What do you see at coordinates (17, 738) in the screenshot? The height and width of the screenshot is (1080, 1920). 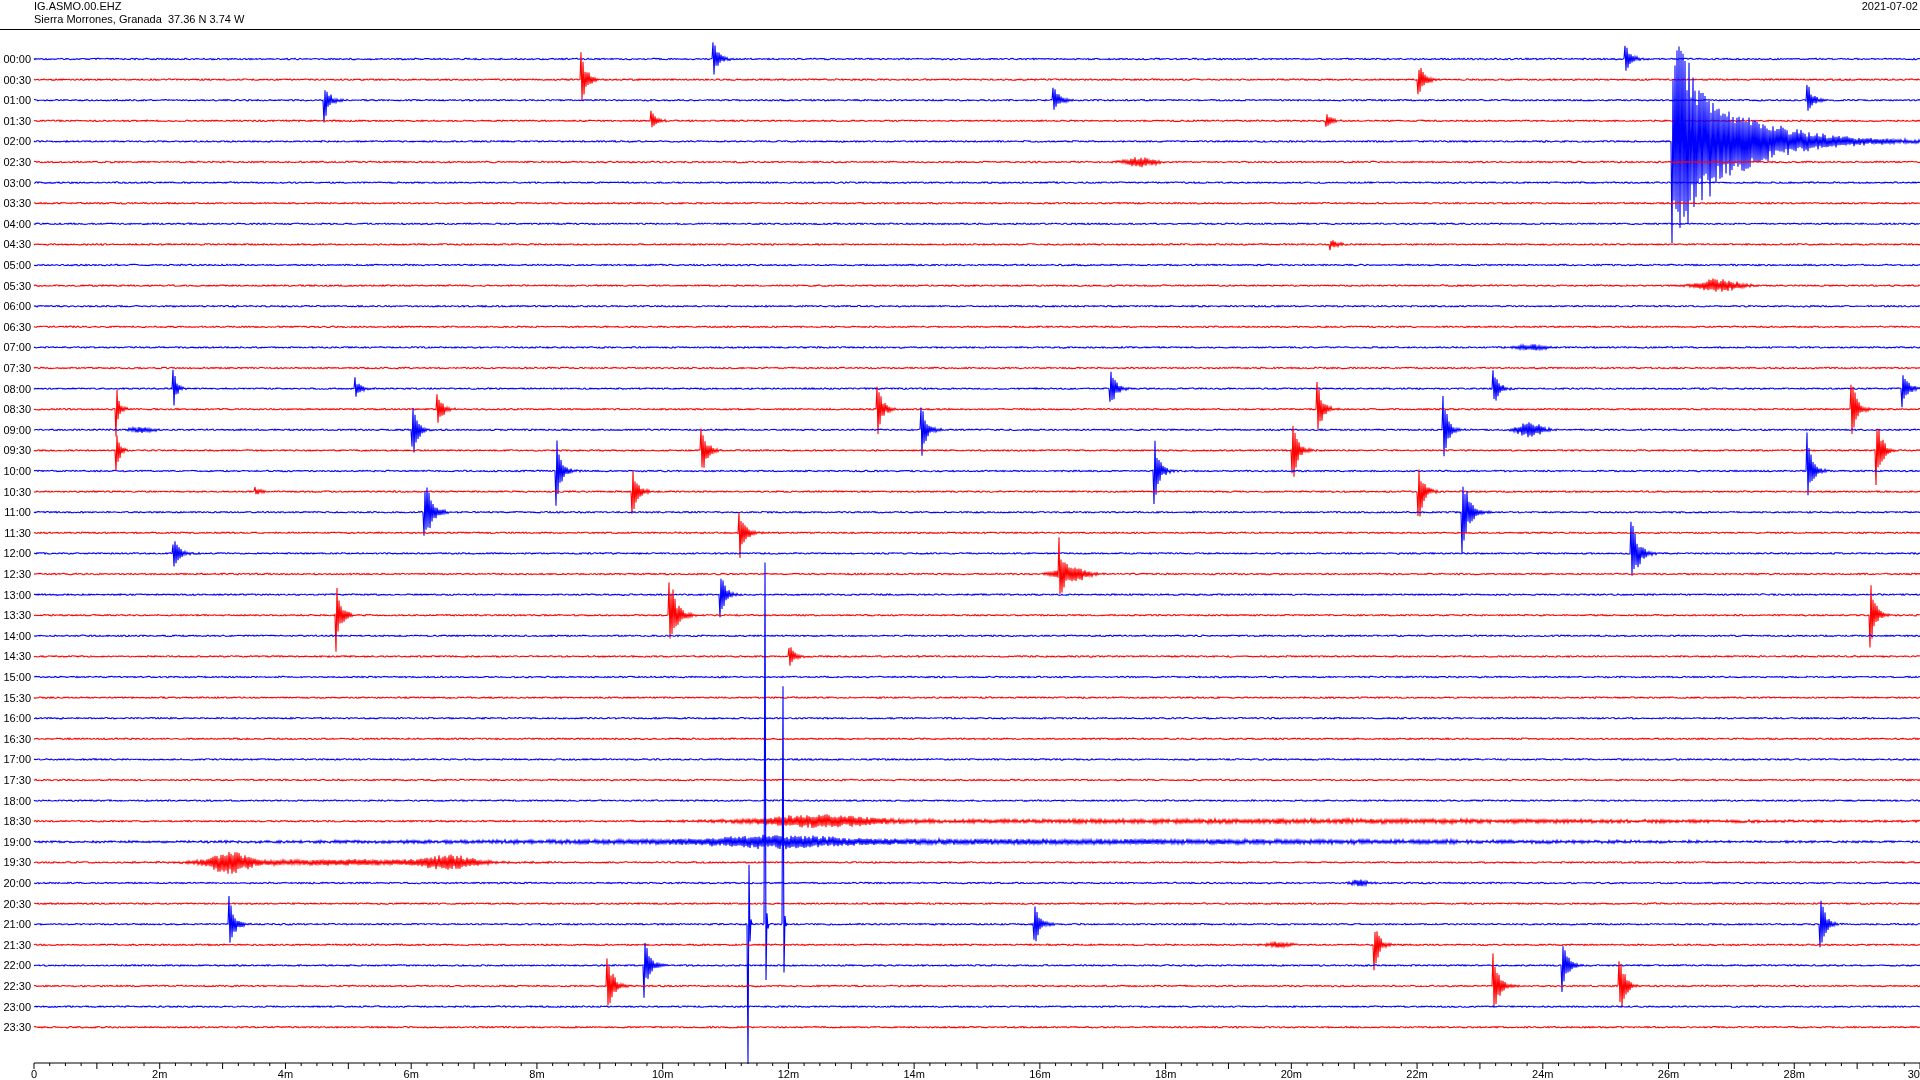 I see `row-time-label: 16:30` at bounding box center [17, 738].